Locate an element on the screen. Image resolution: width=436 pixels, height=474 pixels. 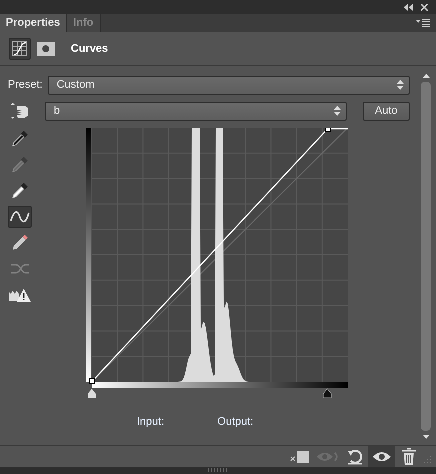
eye-icon is located at coordinates (382, 457).